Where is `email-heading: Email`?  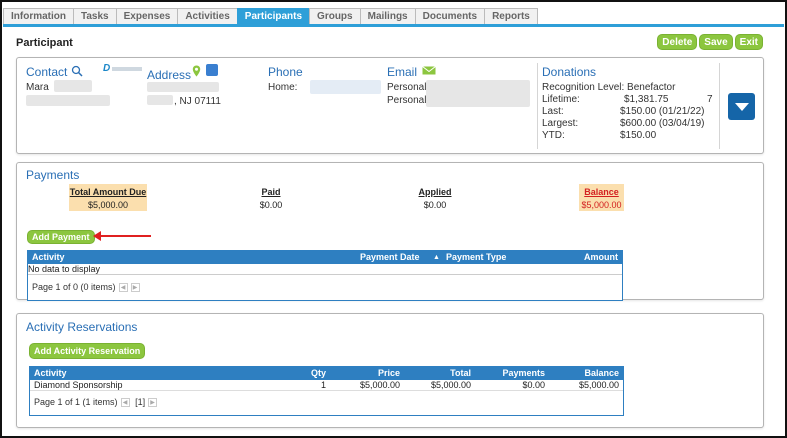
email-heading: Email is located at coordinates (402, 72).